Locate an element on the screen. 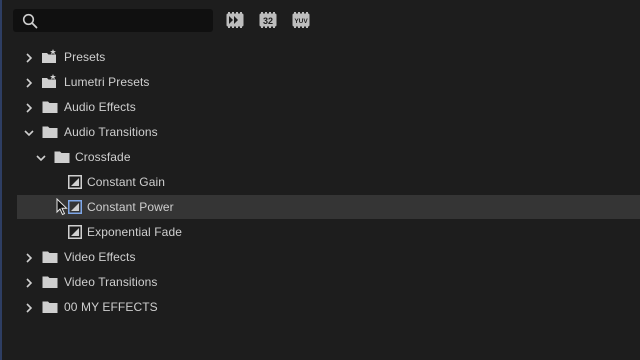 The image size is (640, 360). tree-item-label: Constant Gain is located at coordinates (126, 182).